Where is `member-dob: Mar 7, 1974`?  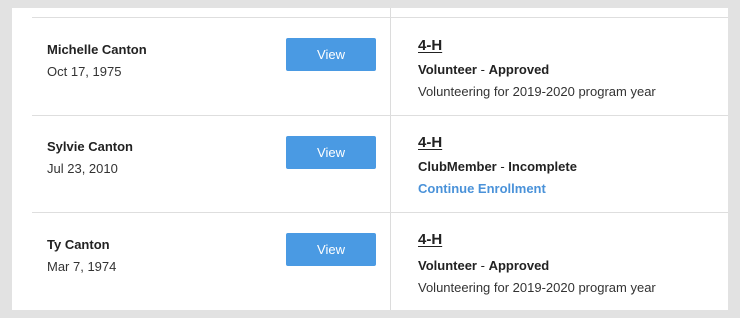 member-dob: Mar 7, 1974 is located at coordinates (82, 266).